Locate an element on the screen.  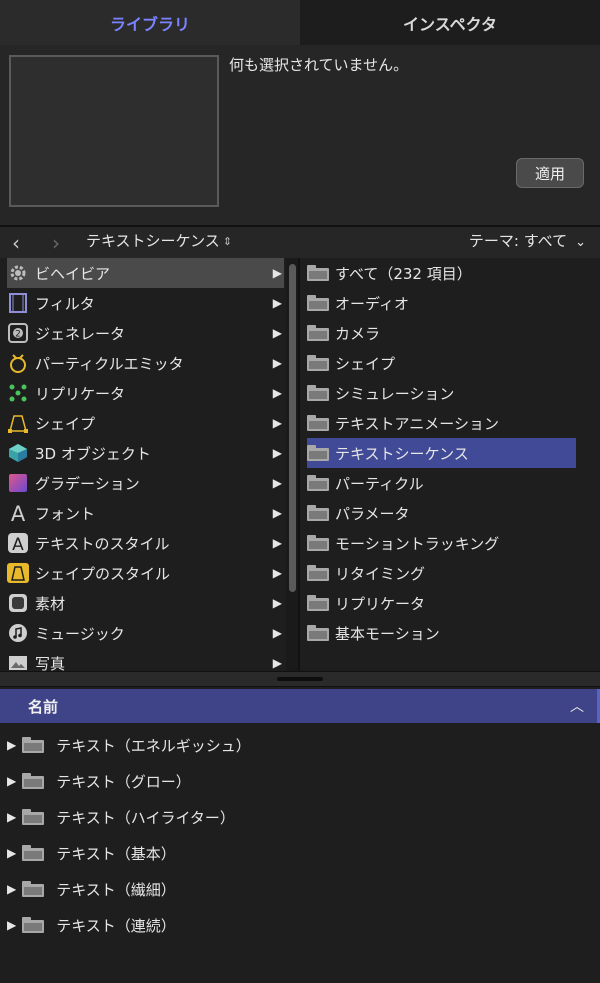
list-item: ▶ テキスト（ハイライター） is located at coordinates (297, 817).